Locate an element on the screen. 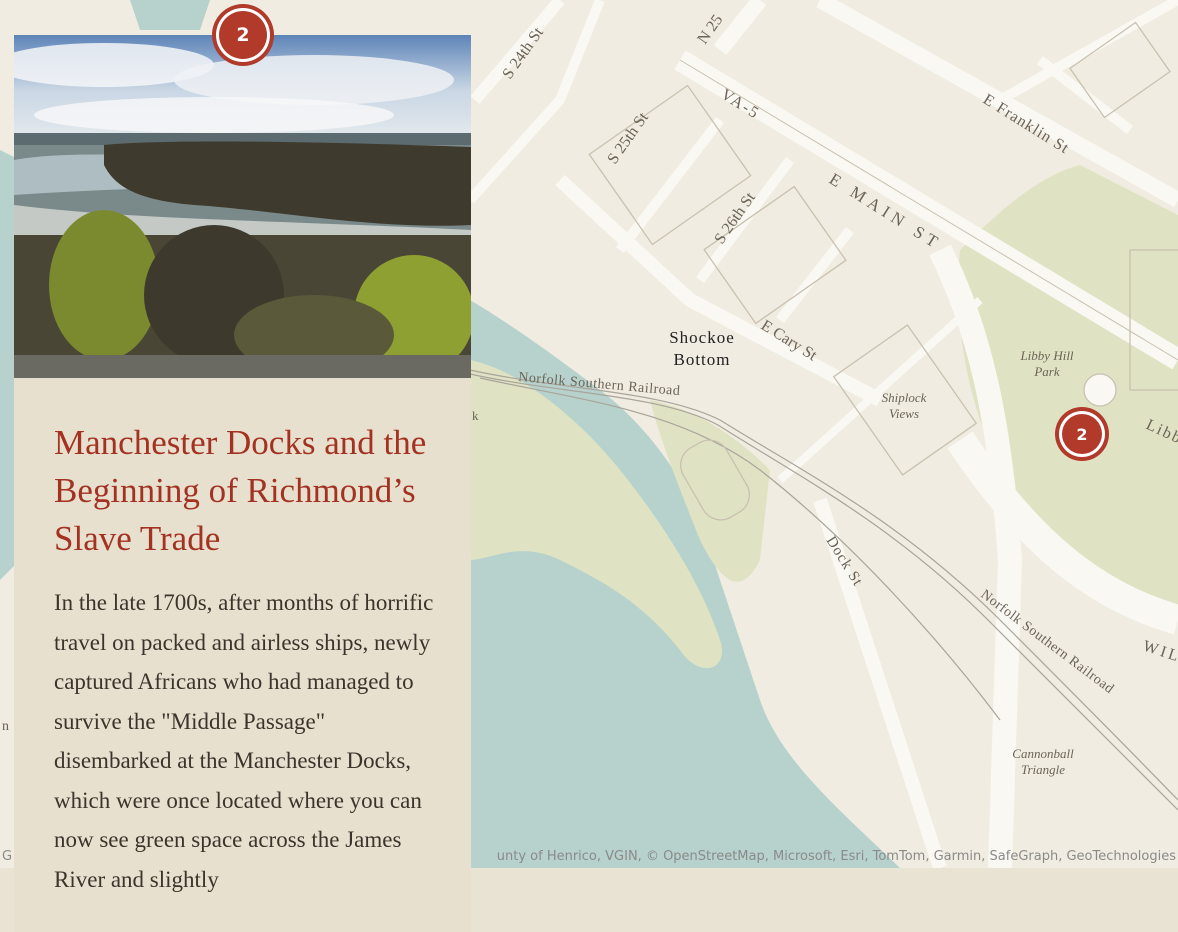 This screenshot has height=932, width=1178. label-edge-n: n is located at coordinates (5, 726).